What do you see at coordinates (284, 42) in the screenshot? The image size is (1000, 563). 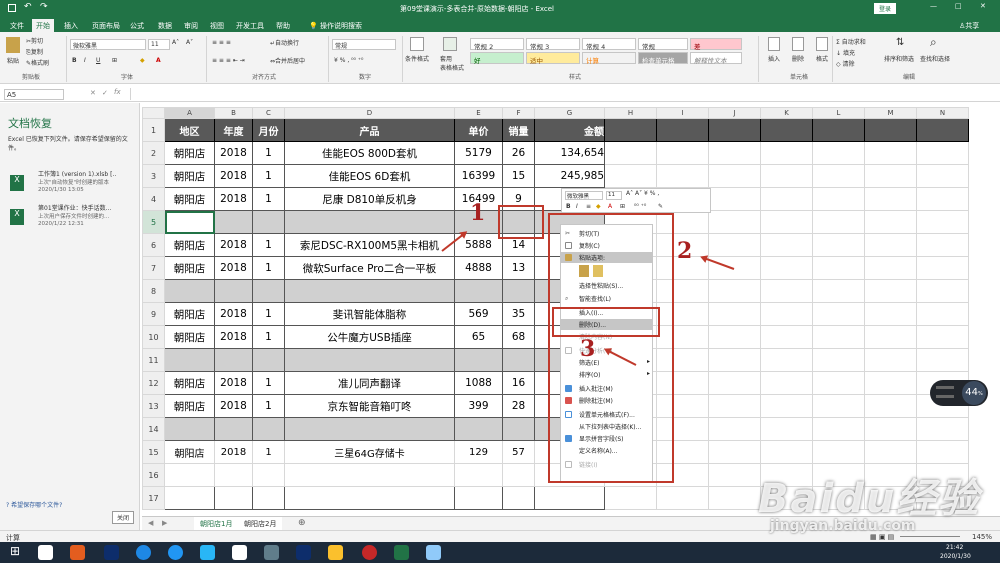 I see `wrap-text-button: ↵自动换行` at bounding box center [284, 42].